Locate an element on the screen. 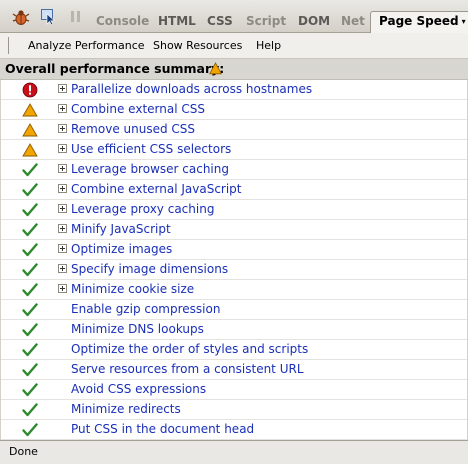 The image size is (468, 464). help-button: Help is located at coordinates (268, 45).